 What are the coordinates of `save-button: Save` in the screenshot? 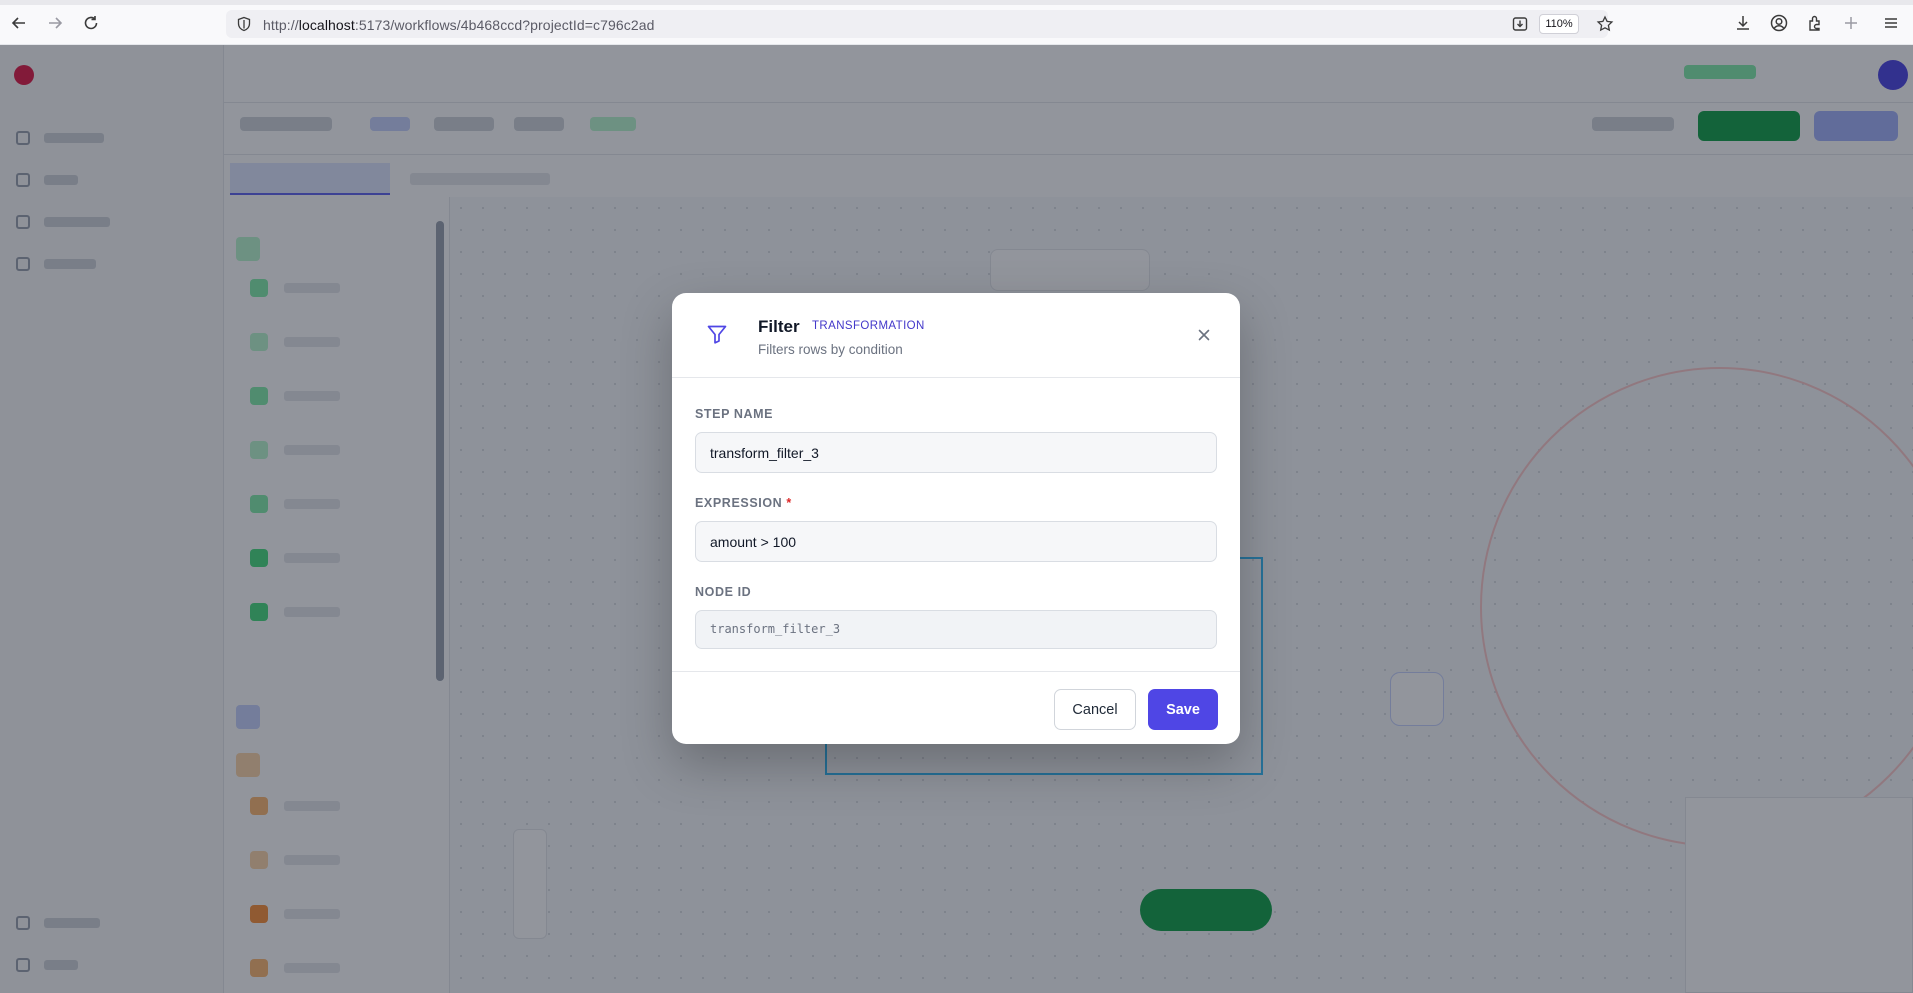 It's located at (1183, 709).